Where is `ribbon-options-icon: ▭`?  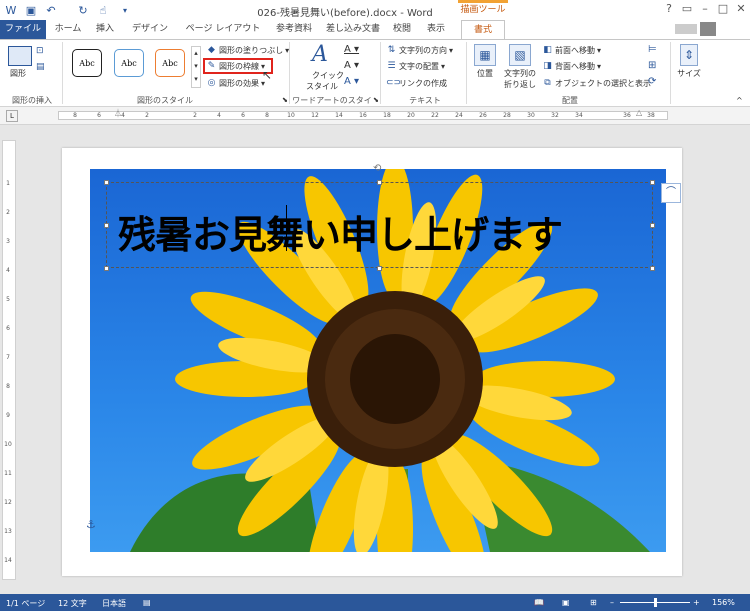 ribbon-options-icon: ▭ is located at coordinates (687, 9).